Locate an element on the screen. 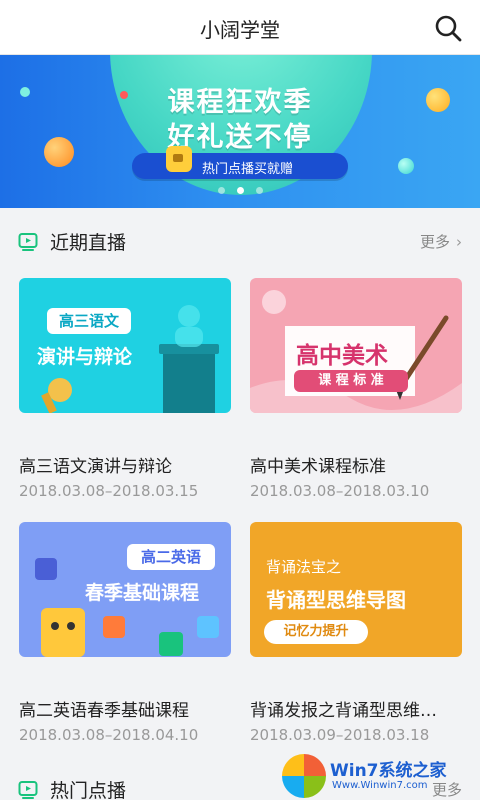  live-more-link: 更多 › is located at coordinates (441, 241).